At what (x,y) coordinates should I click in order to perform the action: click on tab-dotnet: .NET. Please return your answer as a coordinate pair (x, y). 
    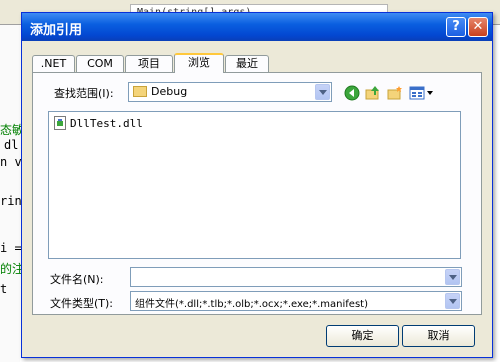
    Looking at the image, I should click on (53, 63).